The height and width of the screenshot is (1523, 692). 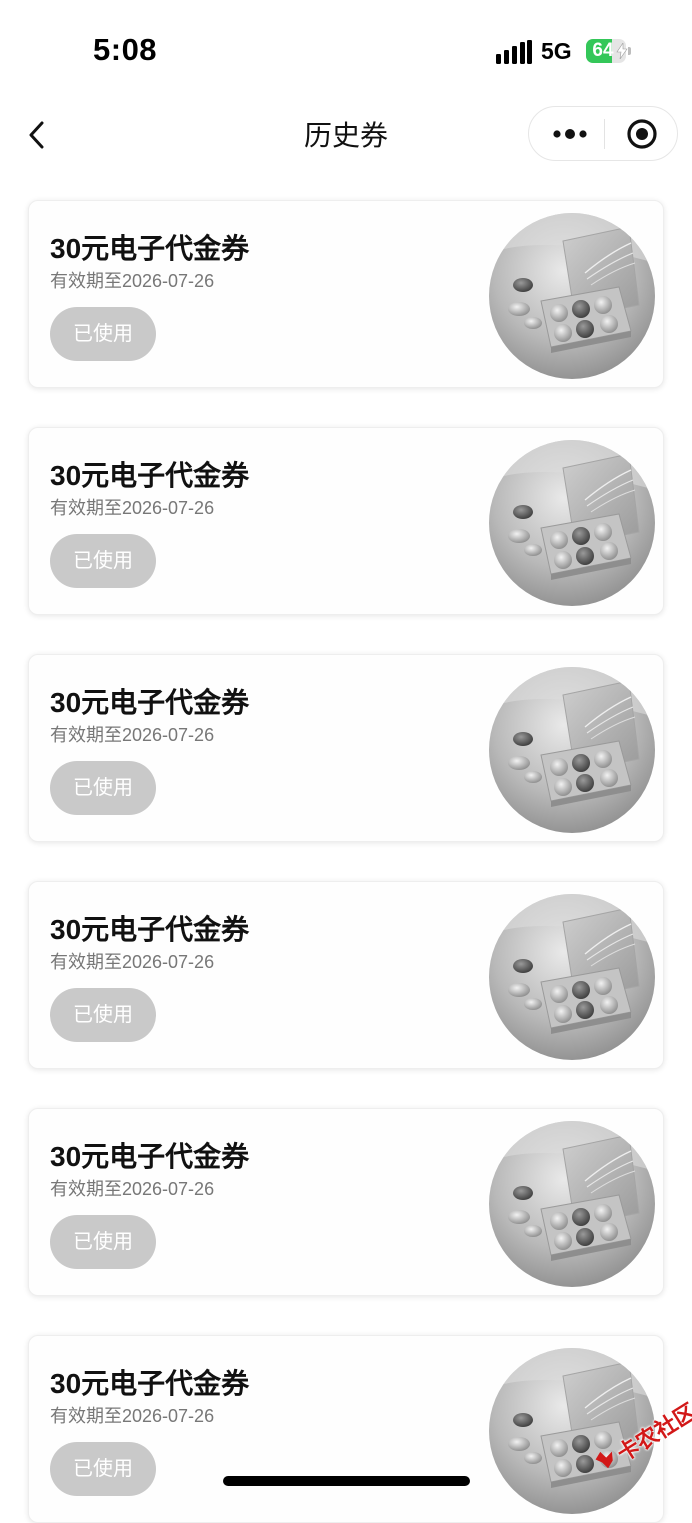 I want to click on home-indicator, so click(x=346, y=1481).